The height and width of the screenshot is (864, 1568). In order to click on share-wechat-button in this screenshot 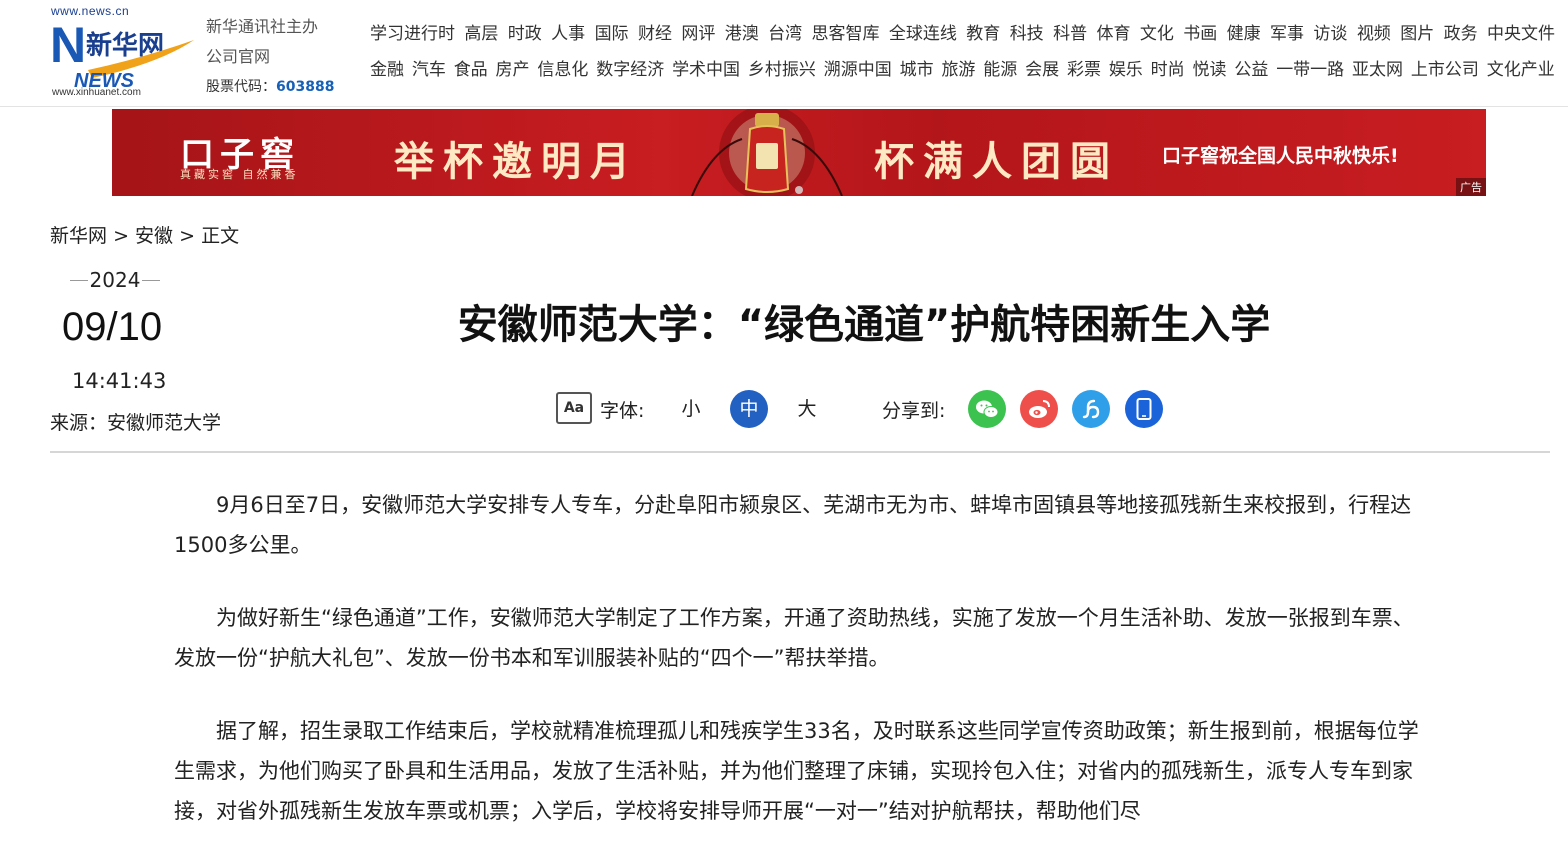, I will do `click(987, 409)`.